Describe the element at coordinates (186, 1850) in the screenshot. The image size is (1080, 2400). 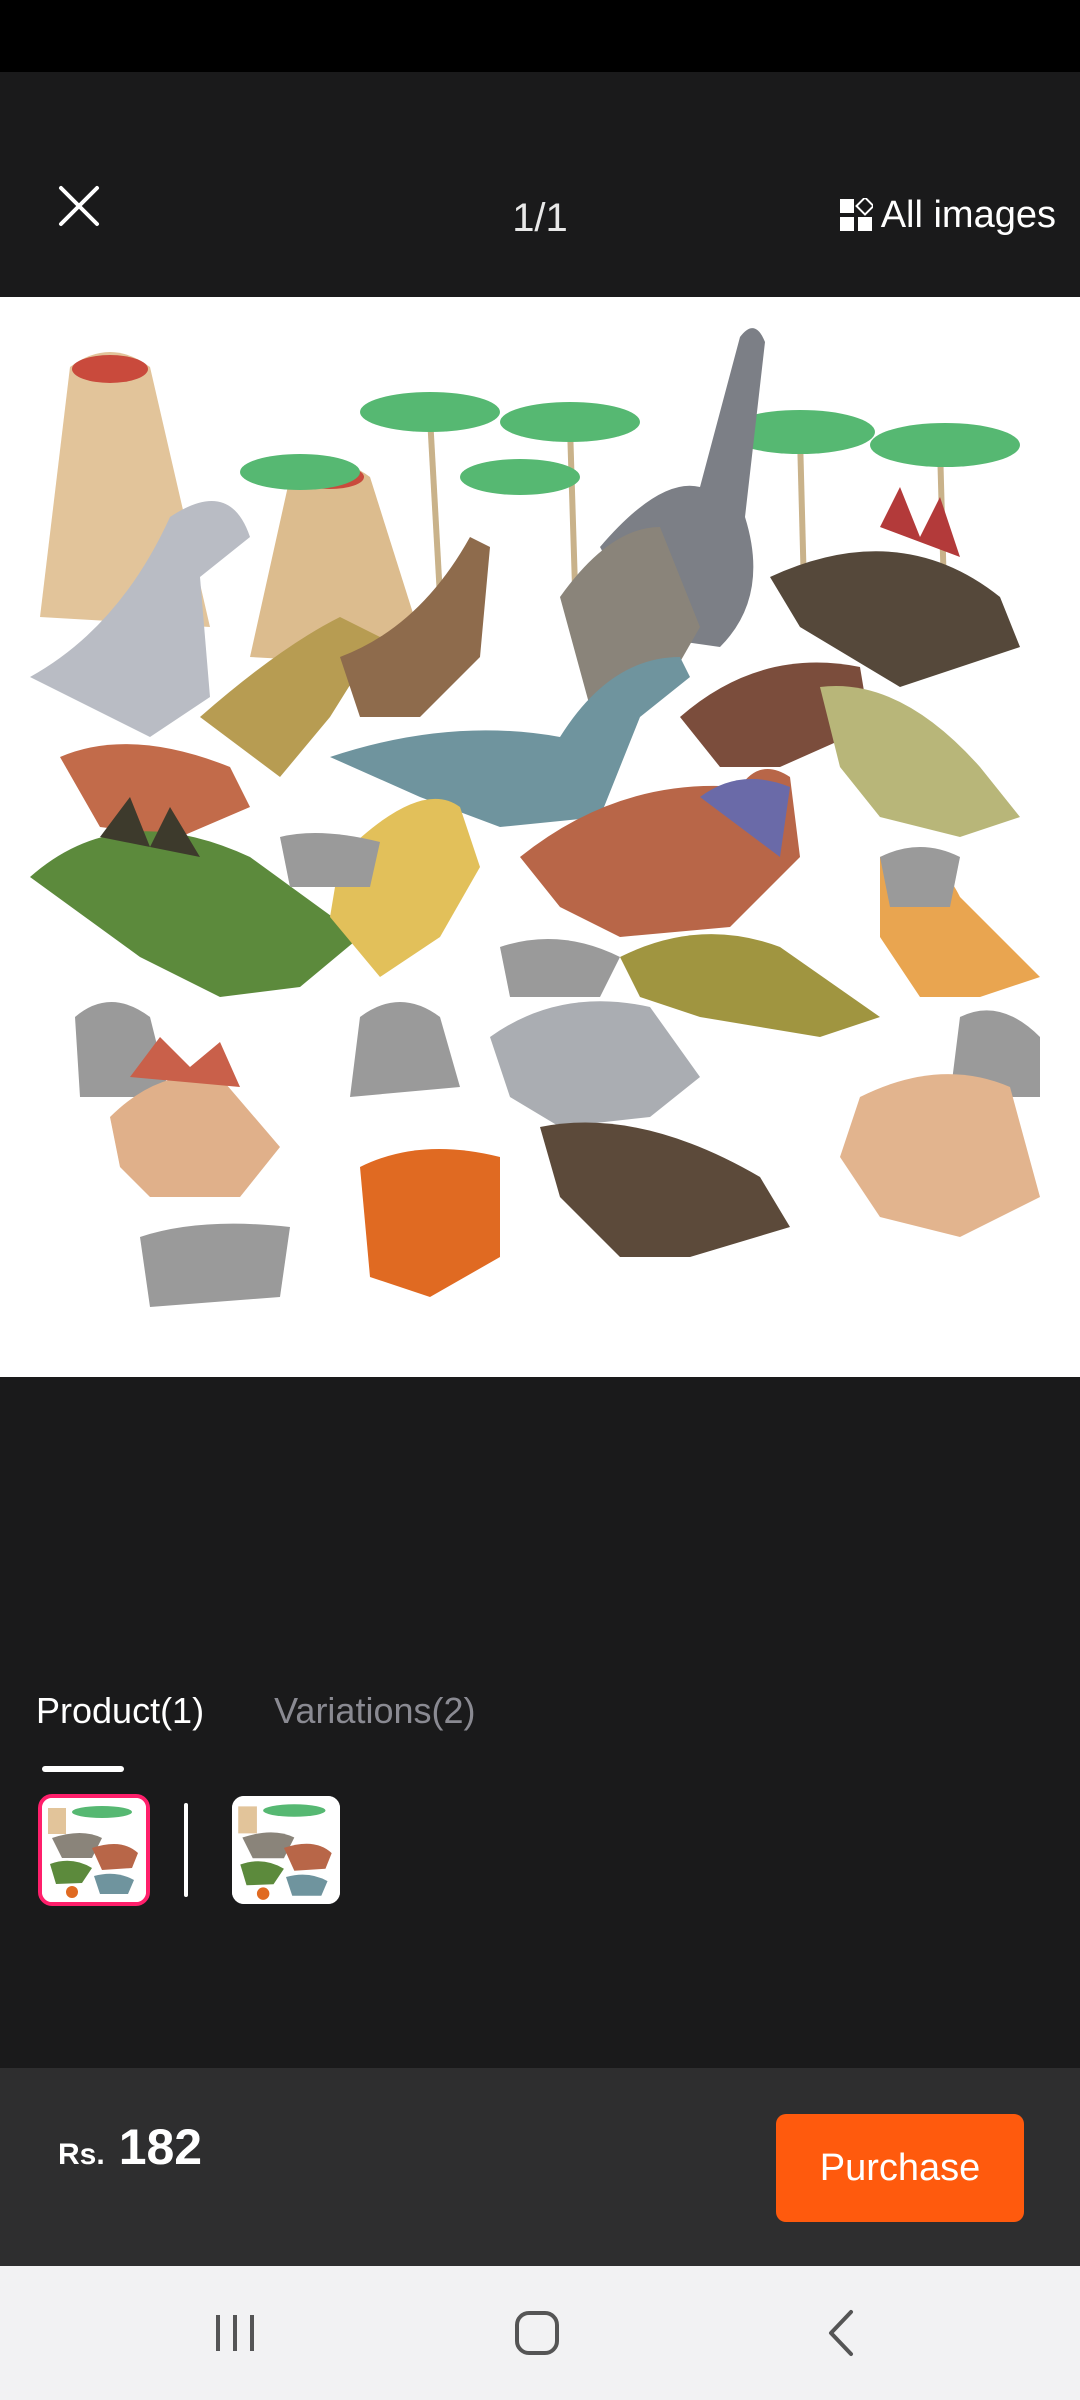
I see `thumbnail-divider` at that location.